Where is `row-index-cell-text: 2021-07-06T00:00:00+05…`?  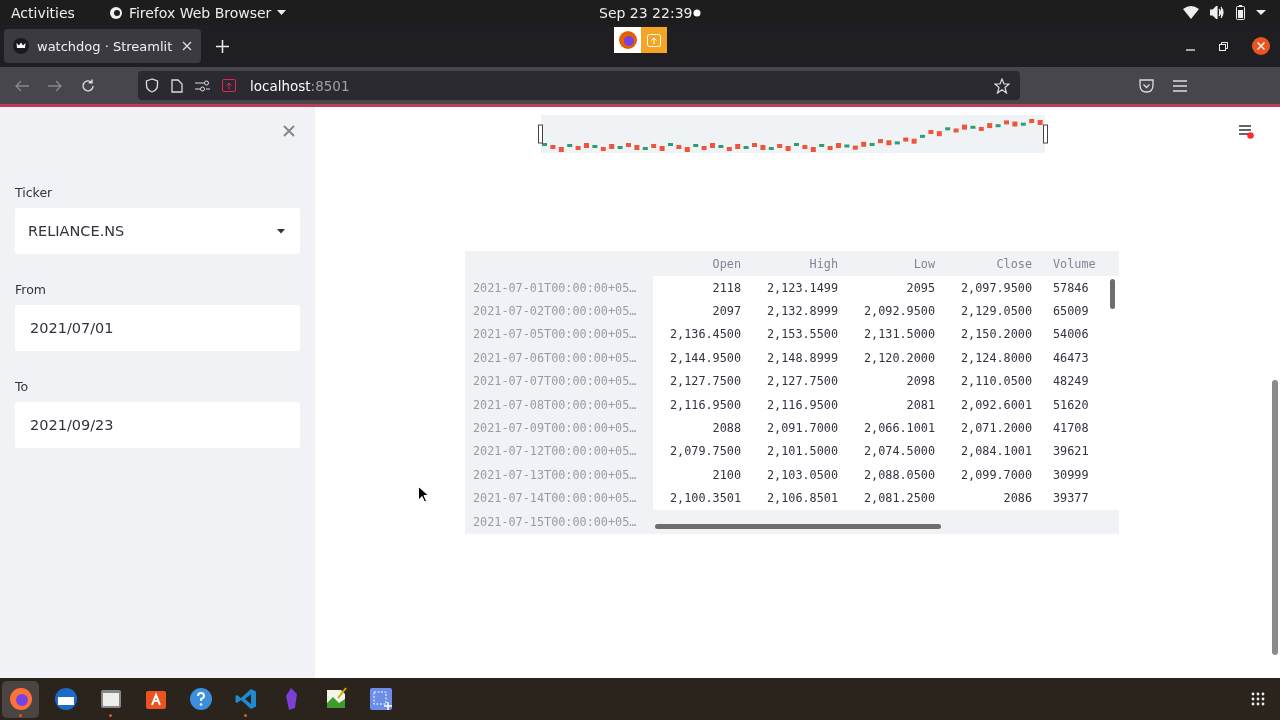
row-index-cell-text: 2021-07-06T00:00:00+05… is located at coordinates (555, 358).